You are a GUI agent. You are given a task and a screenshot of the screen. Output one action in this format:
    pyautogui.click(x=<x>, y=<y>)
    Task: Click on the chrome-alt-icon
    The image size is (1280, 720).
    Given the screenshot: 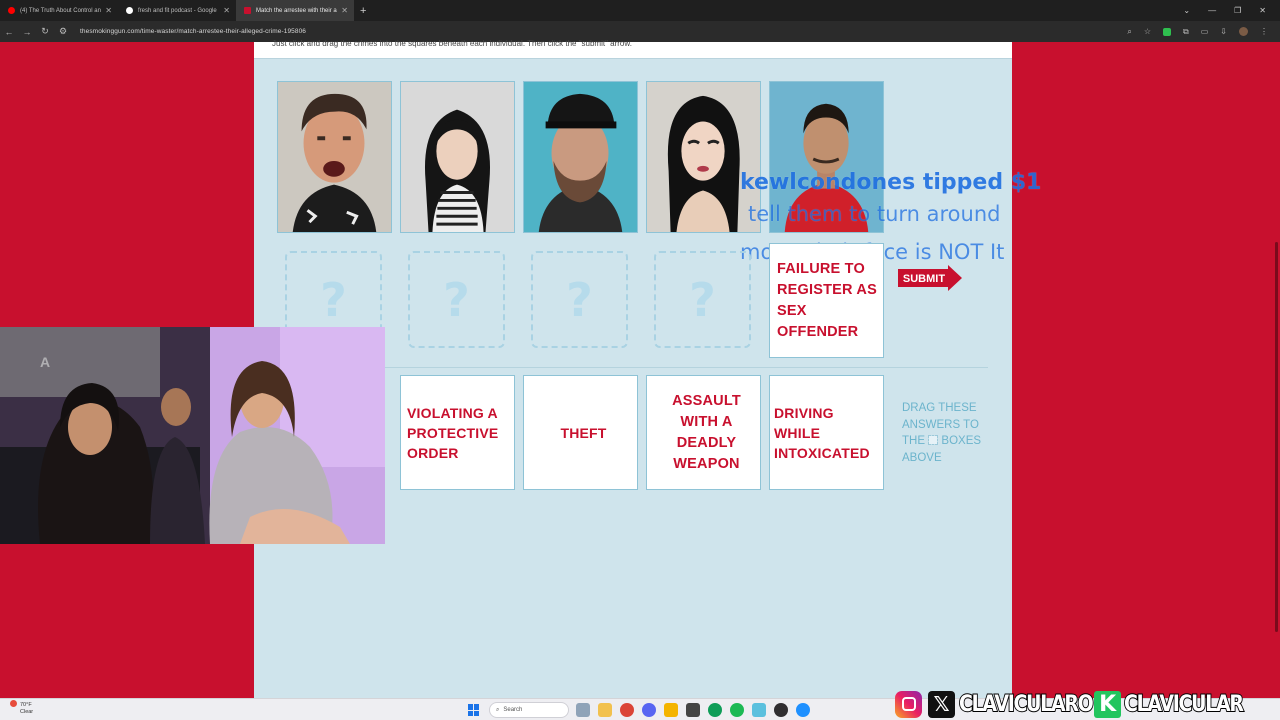 What is the action you would take?
    pyautogui.click(x=715, y=710)
    